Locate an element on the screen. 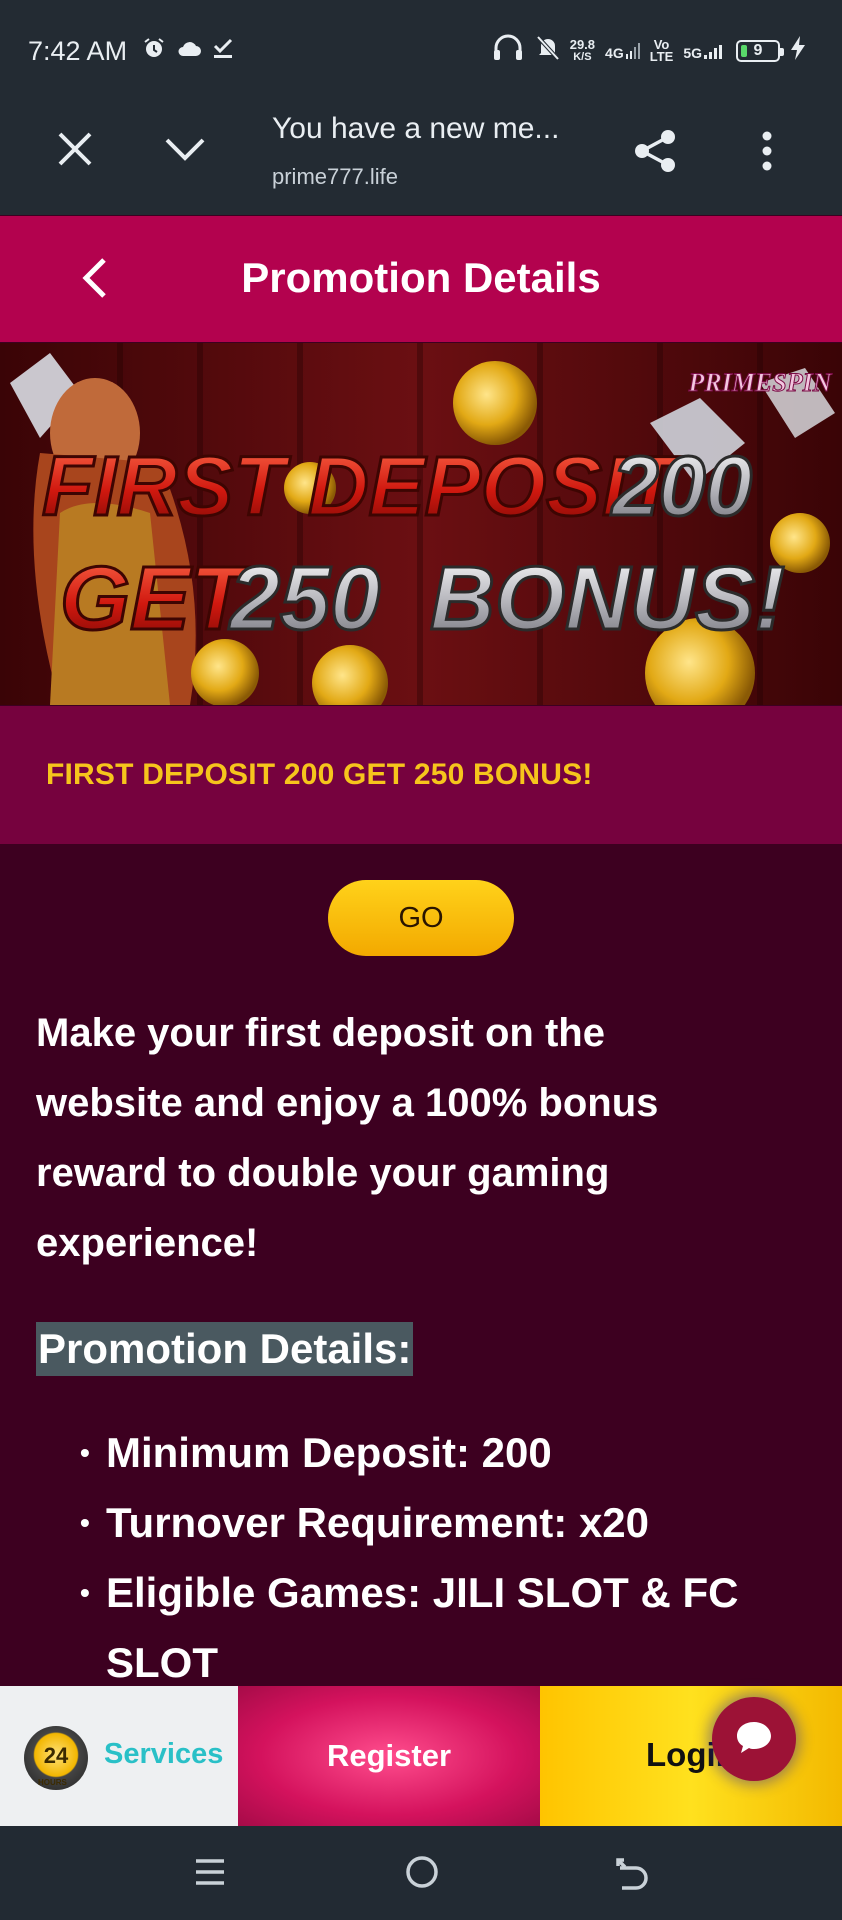  banner-line1-text: FIRST DEPOSIT is located at coordinates (362, 486).